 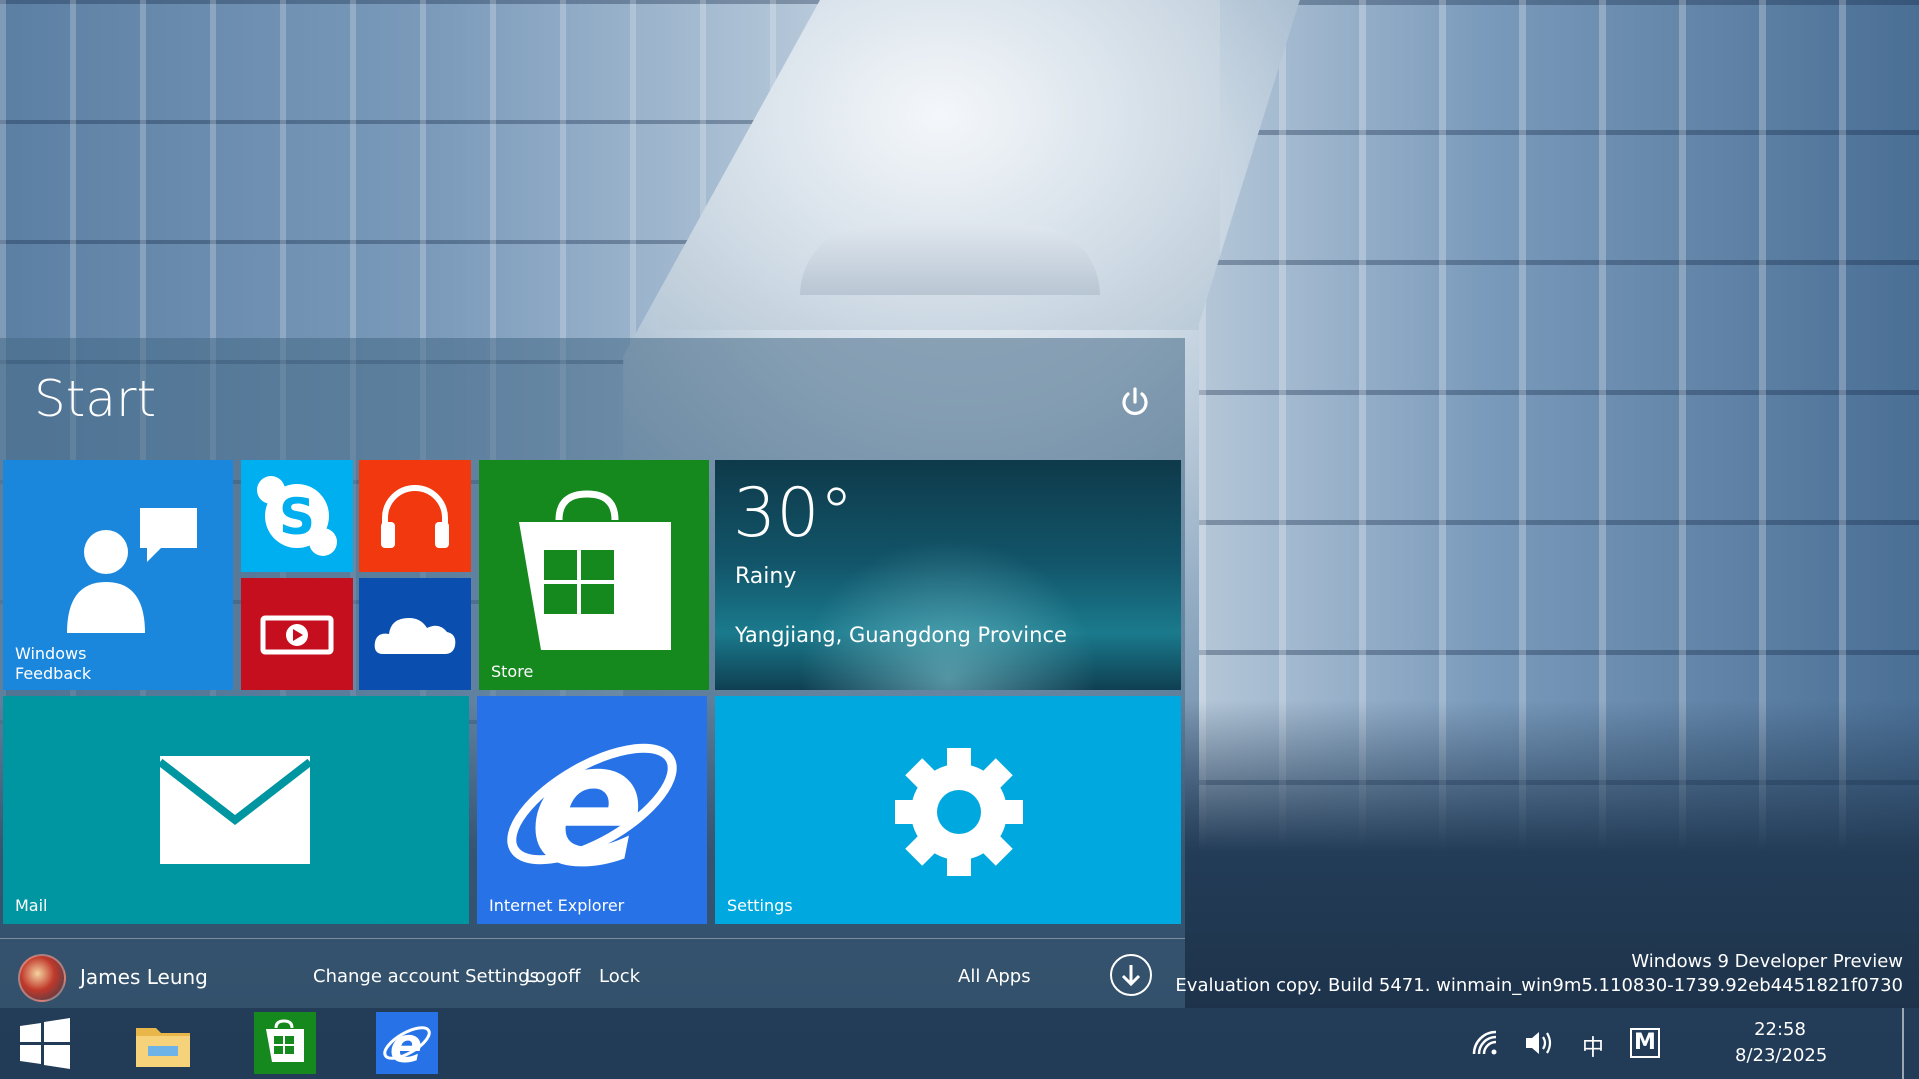 I want to click on tile-label: Mail, so click(x=31, y=905).